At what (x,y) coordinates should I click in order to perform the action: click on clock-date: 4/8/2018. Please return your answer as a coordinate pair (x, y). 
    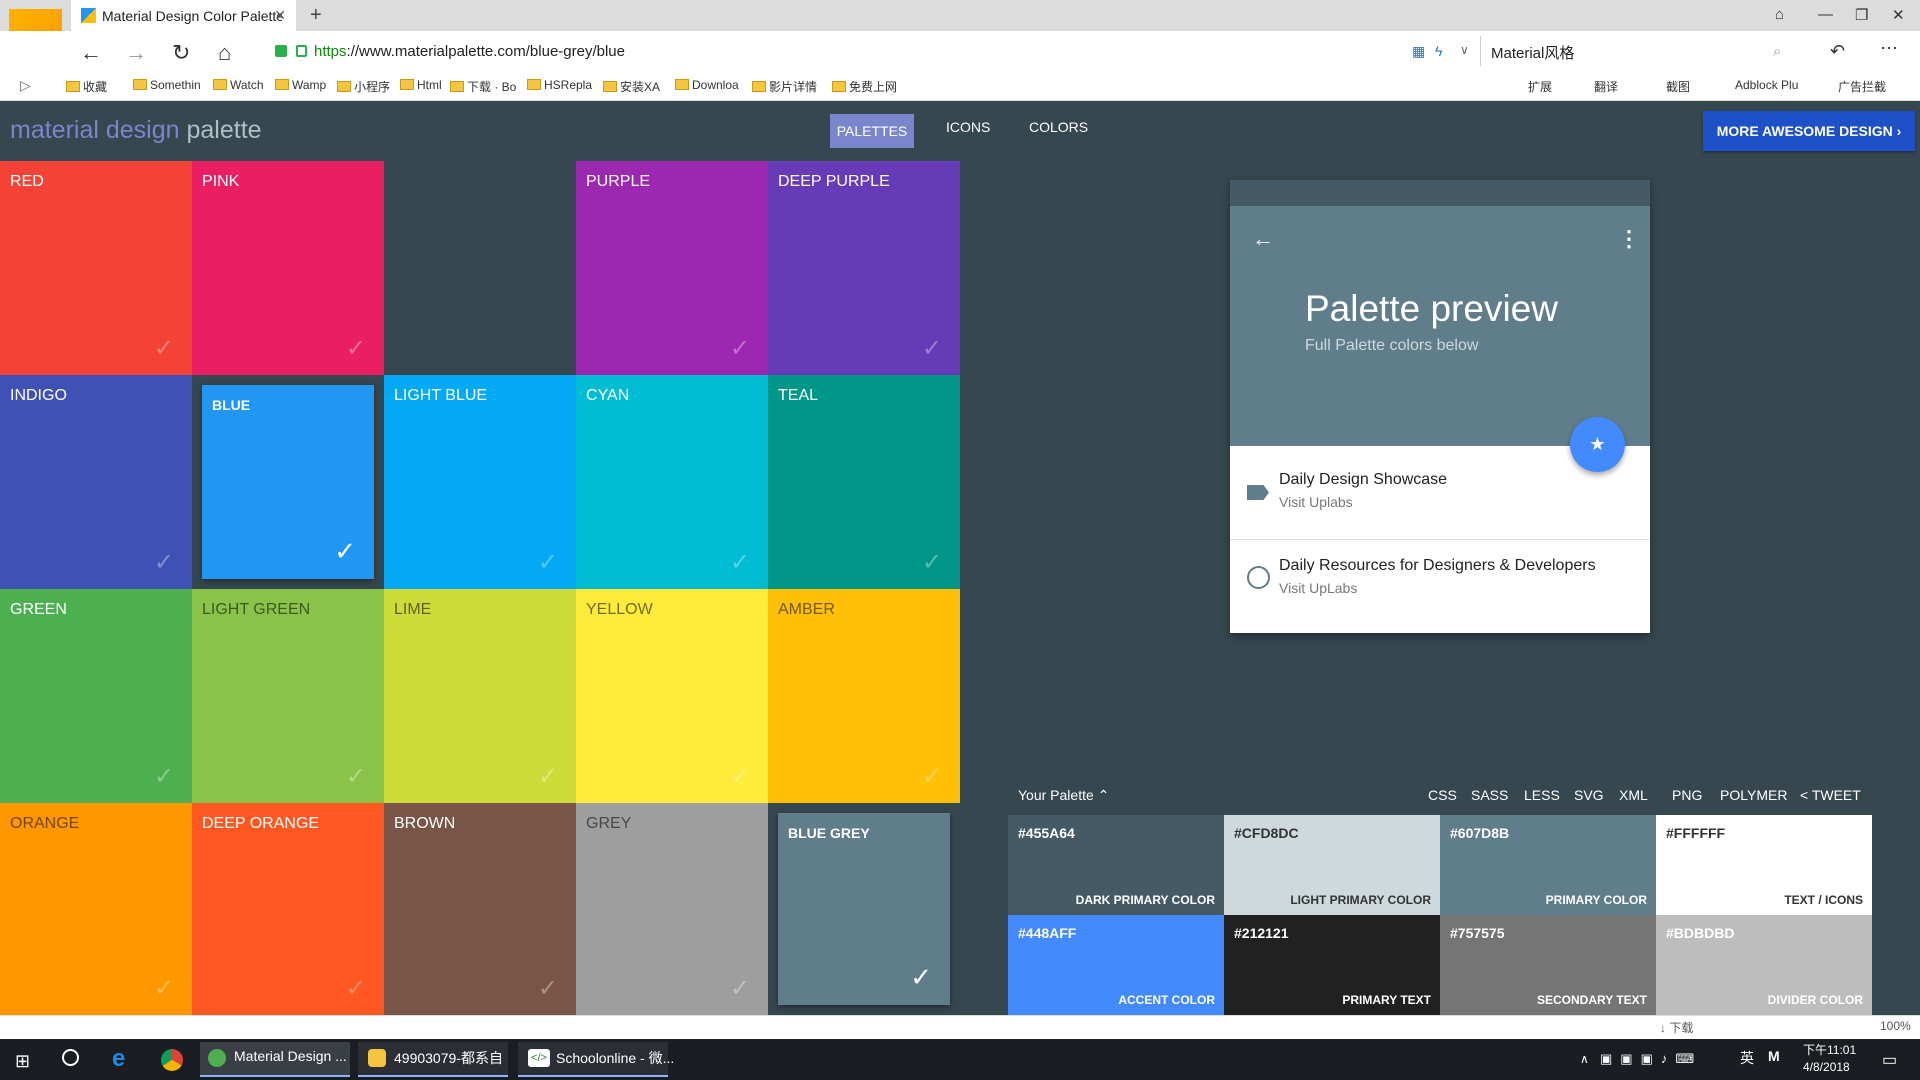
    Looking at the image, I should click on (1826, 1067).